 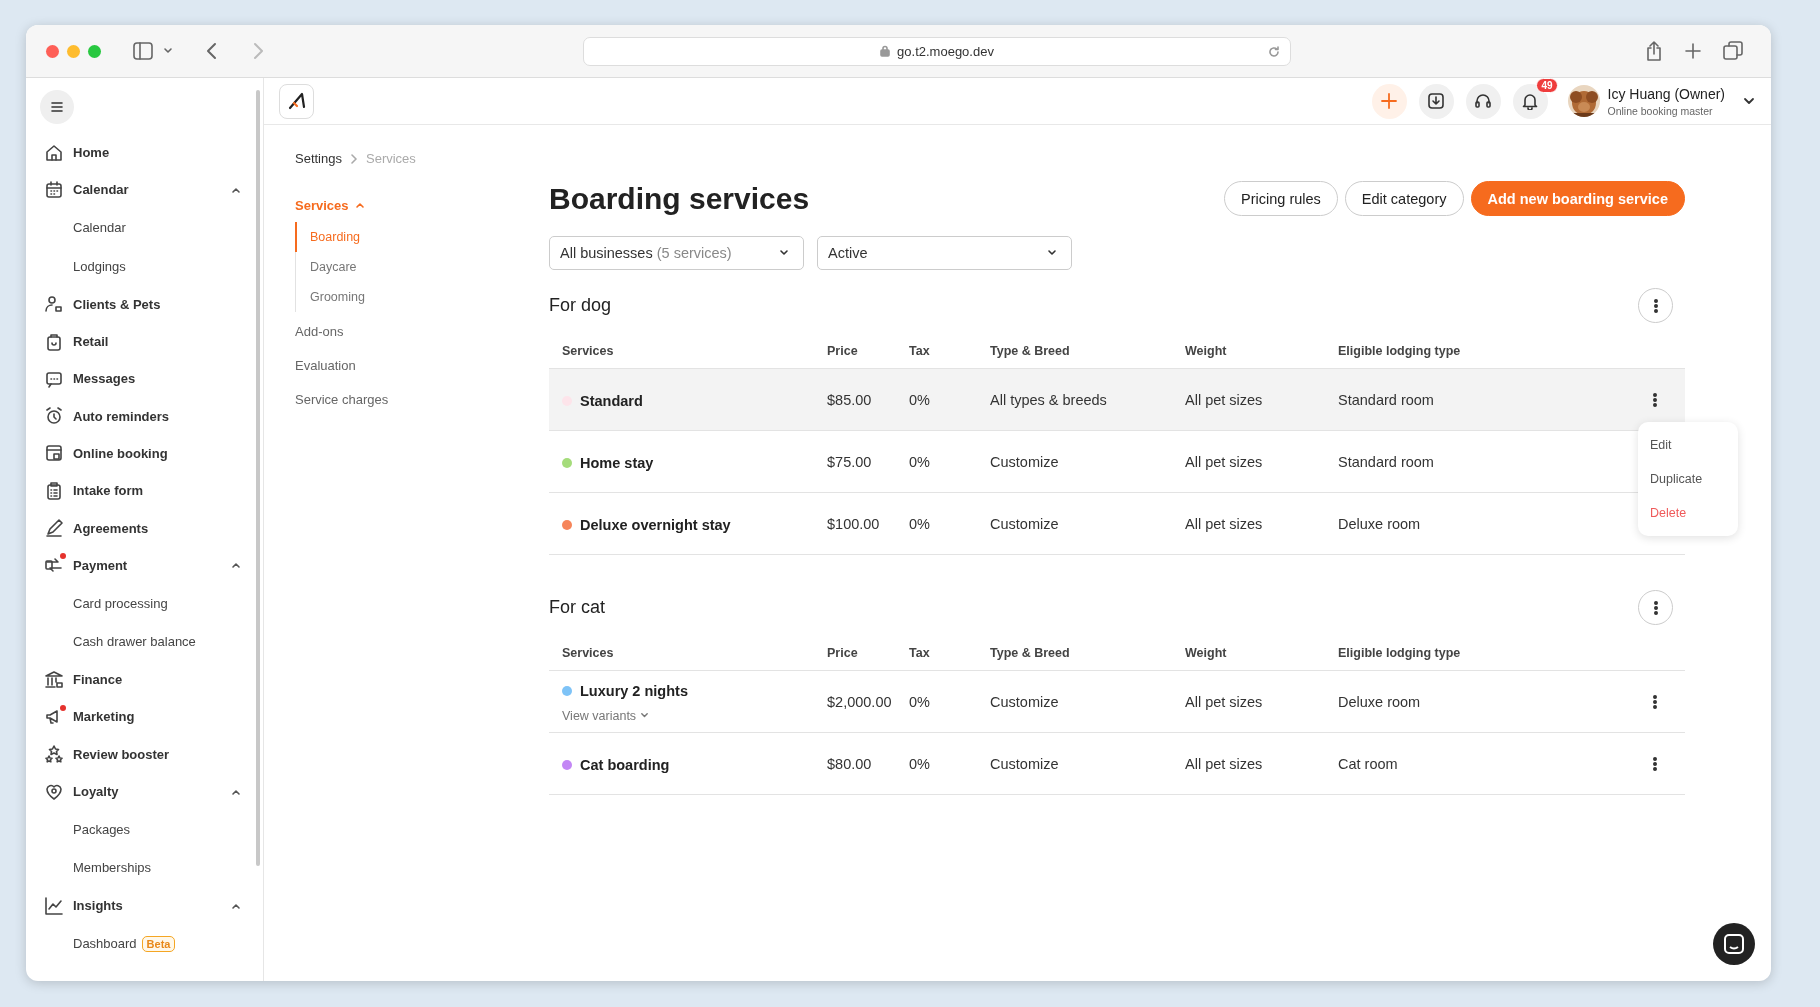 What do you see at coordinates (860, 701) in the screenshot?
I see `table-cell-text: $2,000.00` at bounding box center [860, 701].